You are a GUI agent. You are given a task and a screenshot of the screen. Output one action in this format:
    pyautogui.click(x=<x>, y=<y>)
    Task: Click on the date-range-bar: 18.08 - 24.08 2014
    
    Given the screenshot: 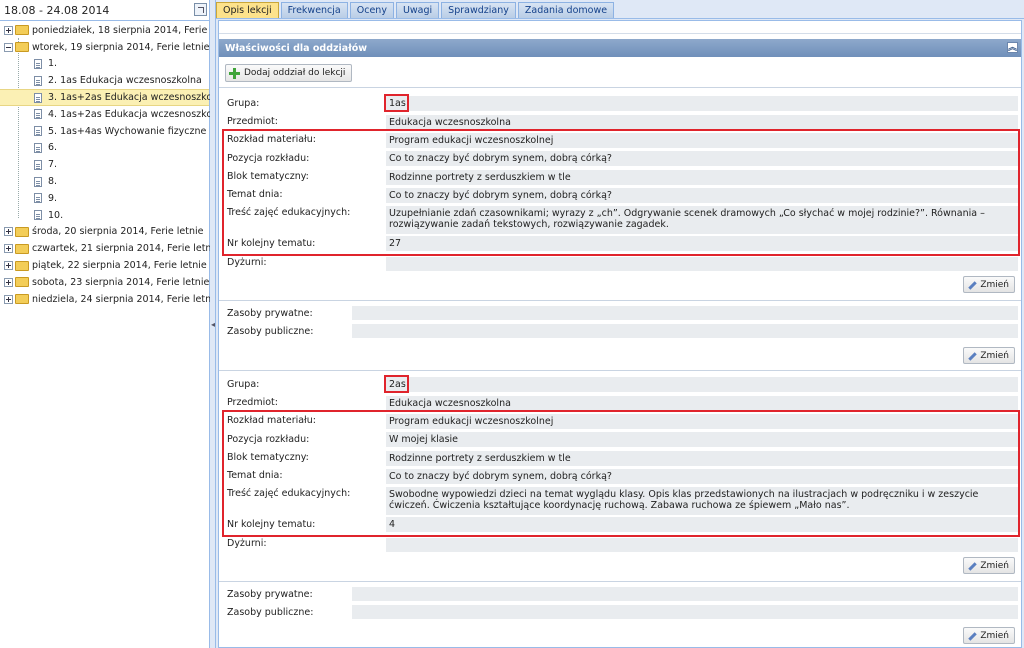 What is the action you would take?
    pyautogui.click(x=104, y=10)
    